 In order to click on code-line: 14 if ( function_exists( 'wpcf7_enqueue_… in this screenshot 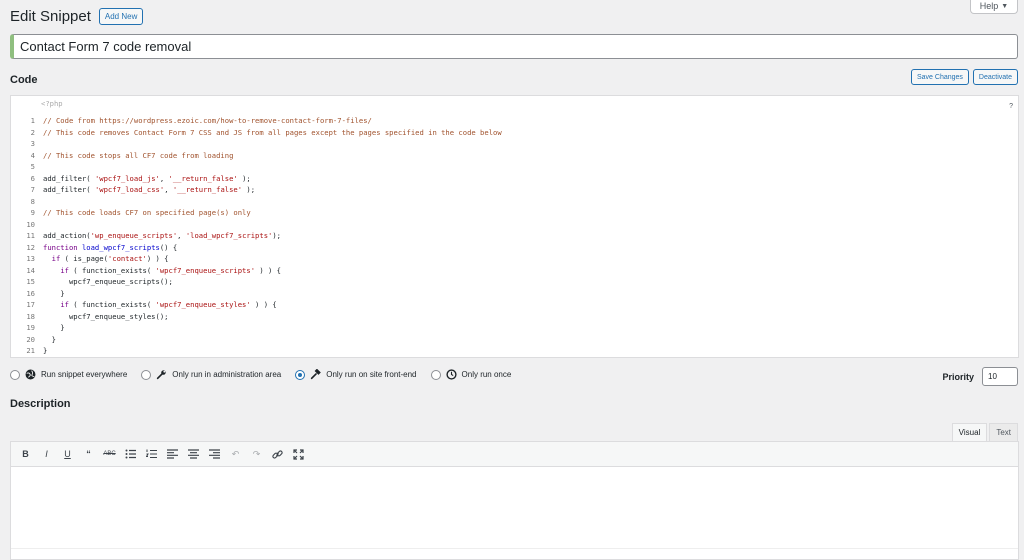, I will do `click(514, 271)`.